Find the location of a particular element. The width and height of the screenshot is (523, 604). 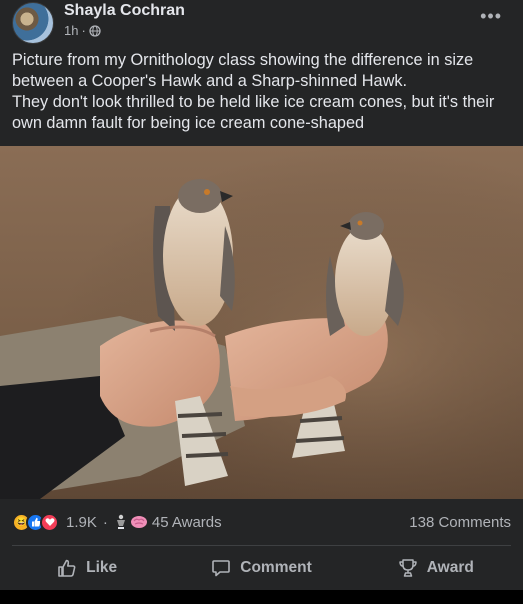

more-options-icon: ••• is located at coordinates (491, 16).